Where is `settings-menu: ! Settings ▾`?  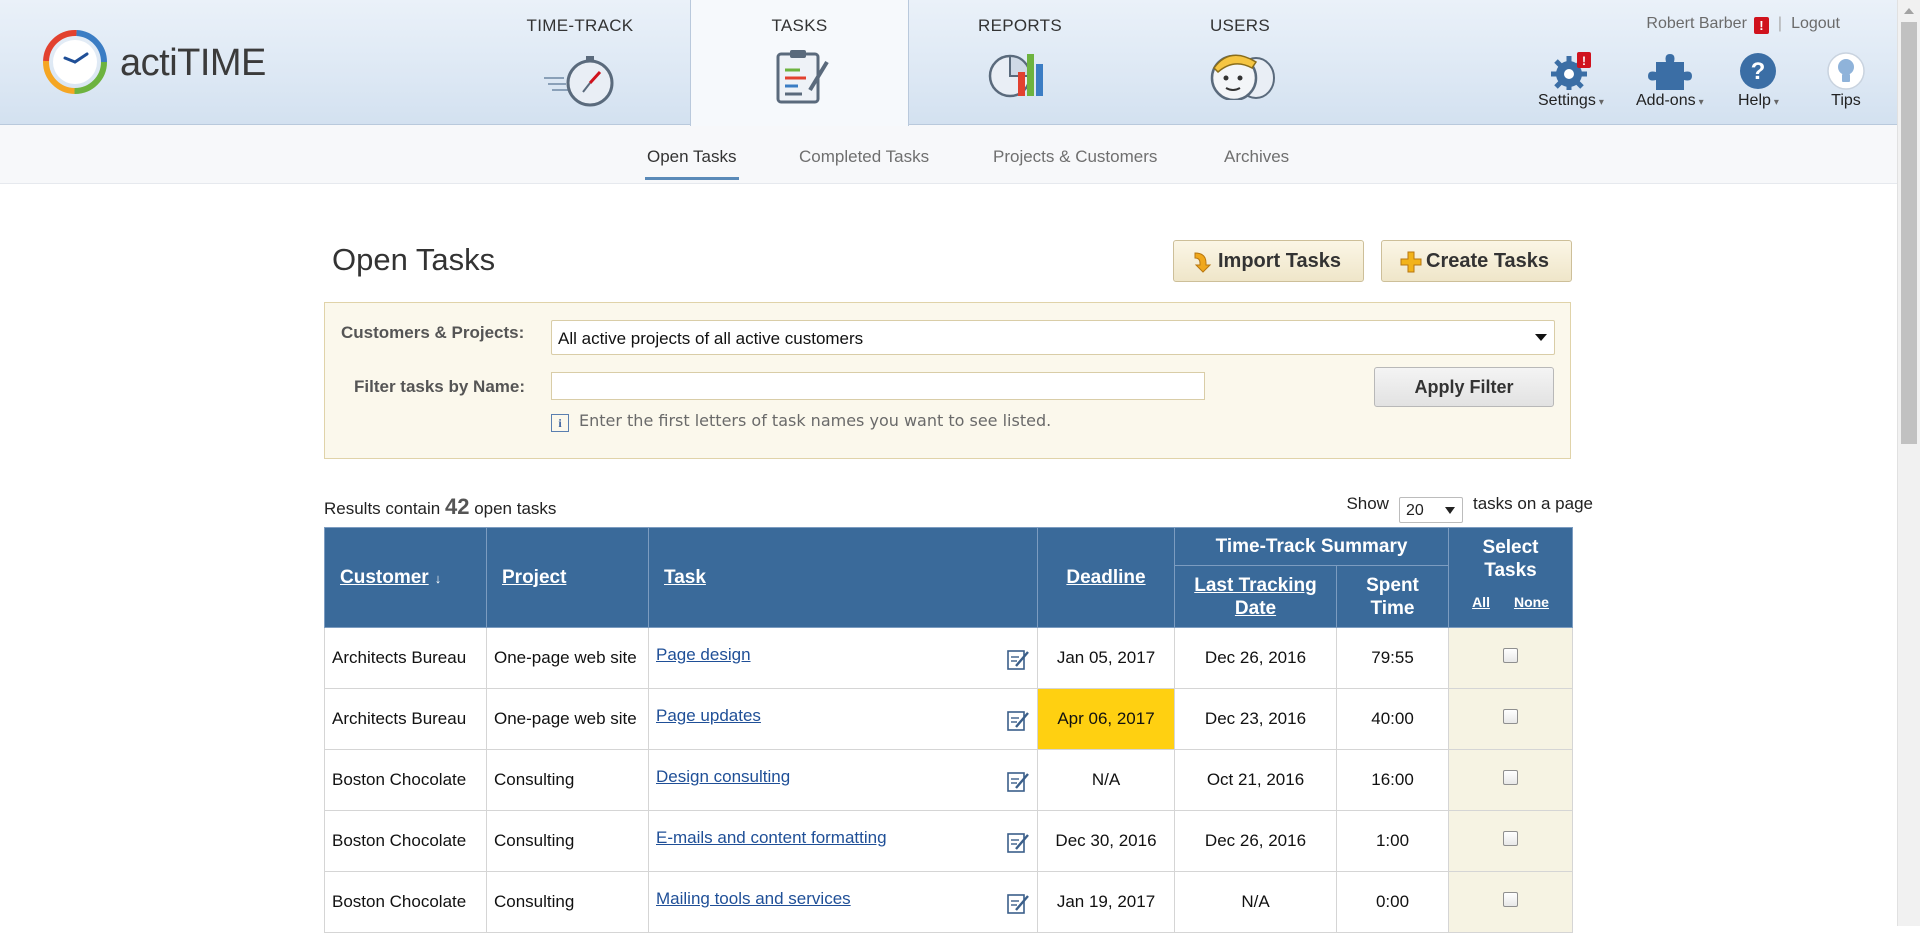 settings-menu: ! Settings ▾ is located at coordinates (1571, 81).